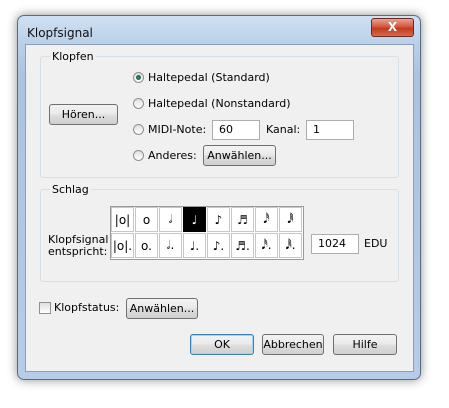 The height and width of the screenshot is (408, 449). What do you see at coordinates (194, 245) in the screenshot?
I see `note-cell: ♩.` at bounding box center [194, 245].